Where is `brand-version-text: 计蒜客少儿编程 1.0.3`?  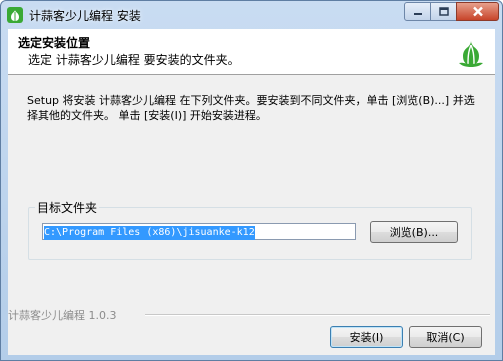
brand-version-text: 计蒜客少儿编程 1.0.3 is located at coordinates (62, 315).